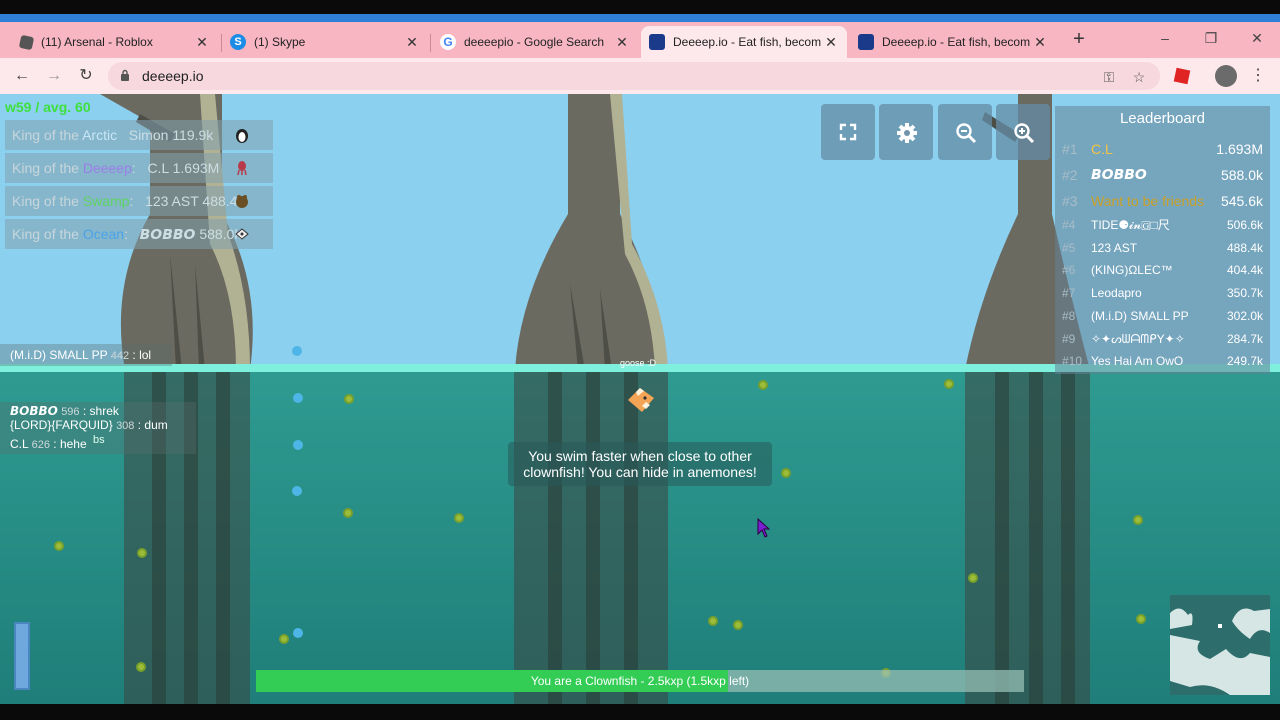  I want to click on extension-button, so click(1182, 76).